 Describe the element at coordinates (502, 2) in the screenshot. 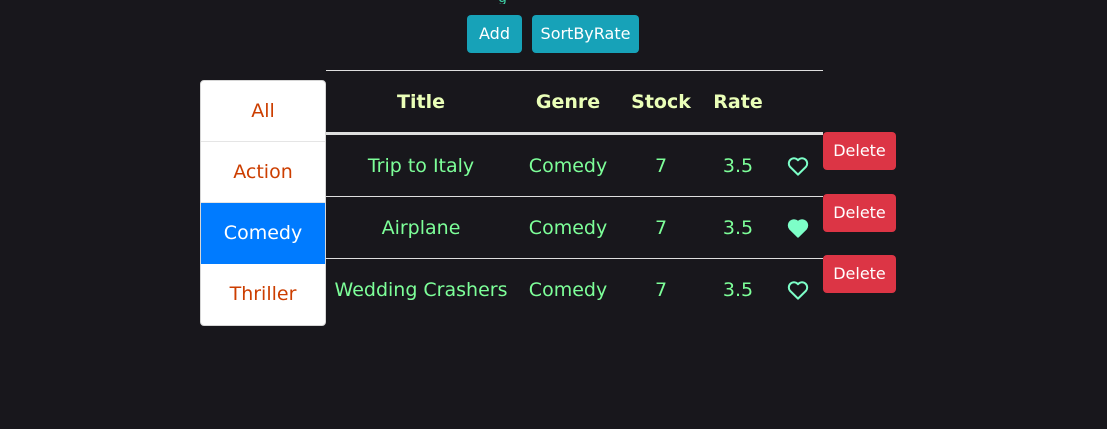

I see `page-heading-fragment: g` at that location.